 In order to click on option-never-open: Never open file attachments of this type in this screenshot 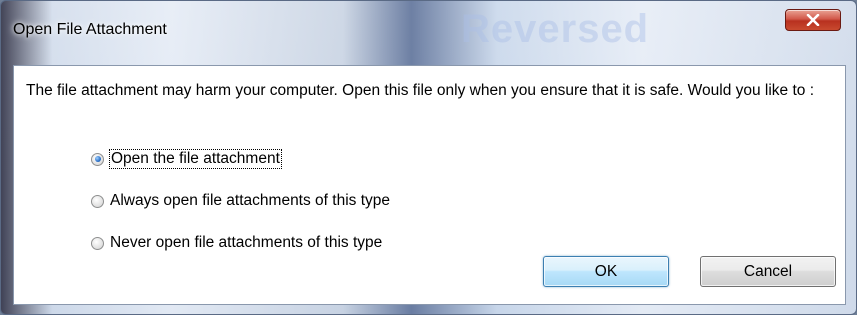, I will do `click(236, 243)`.